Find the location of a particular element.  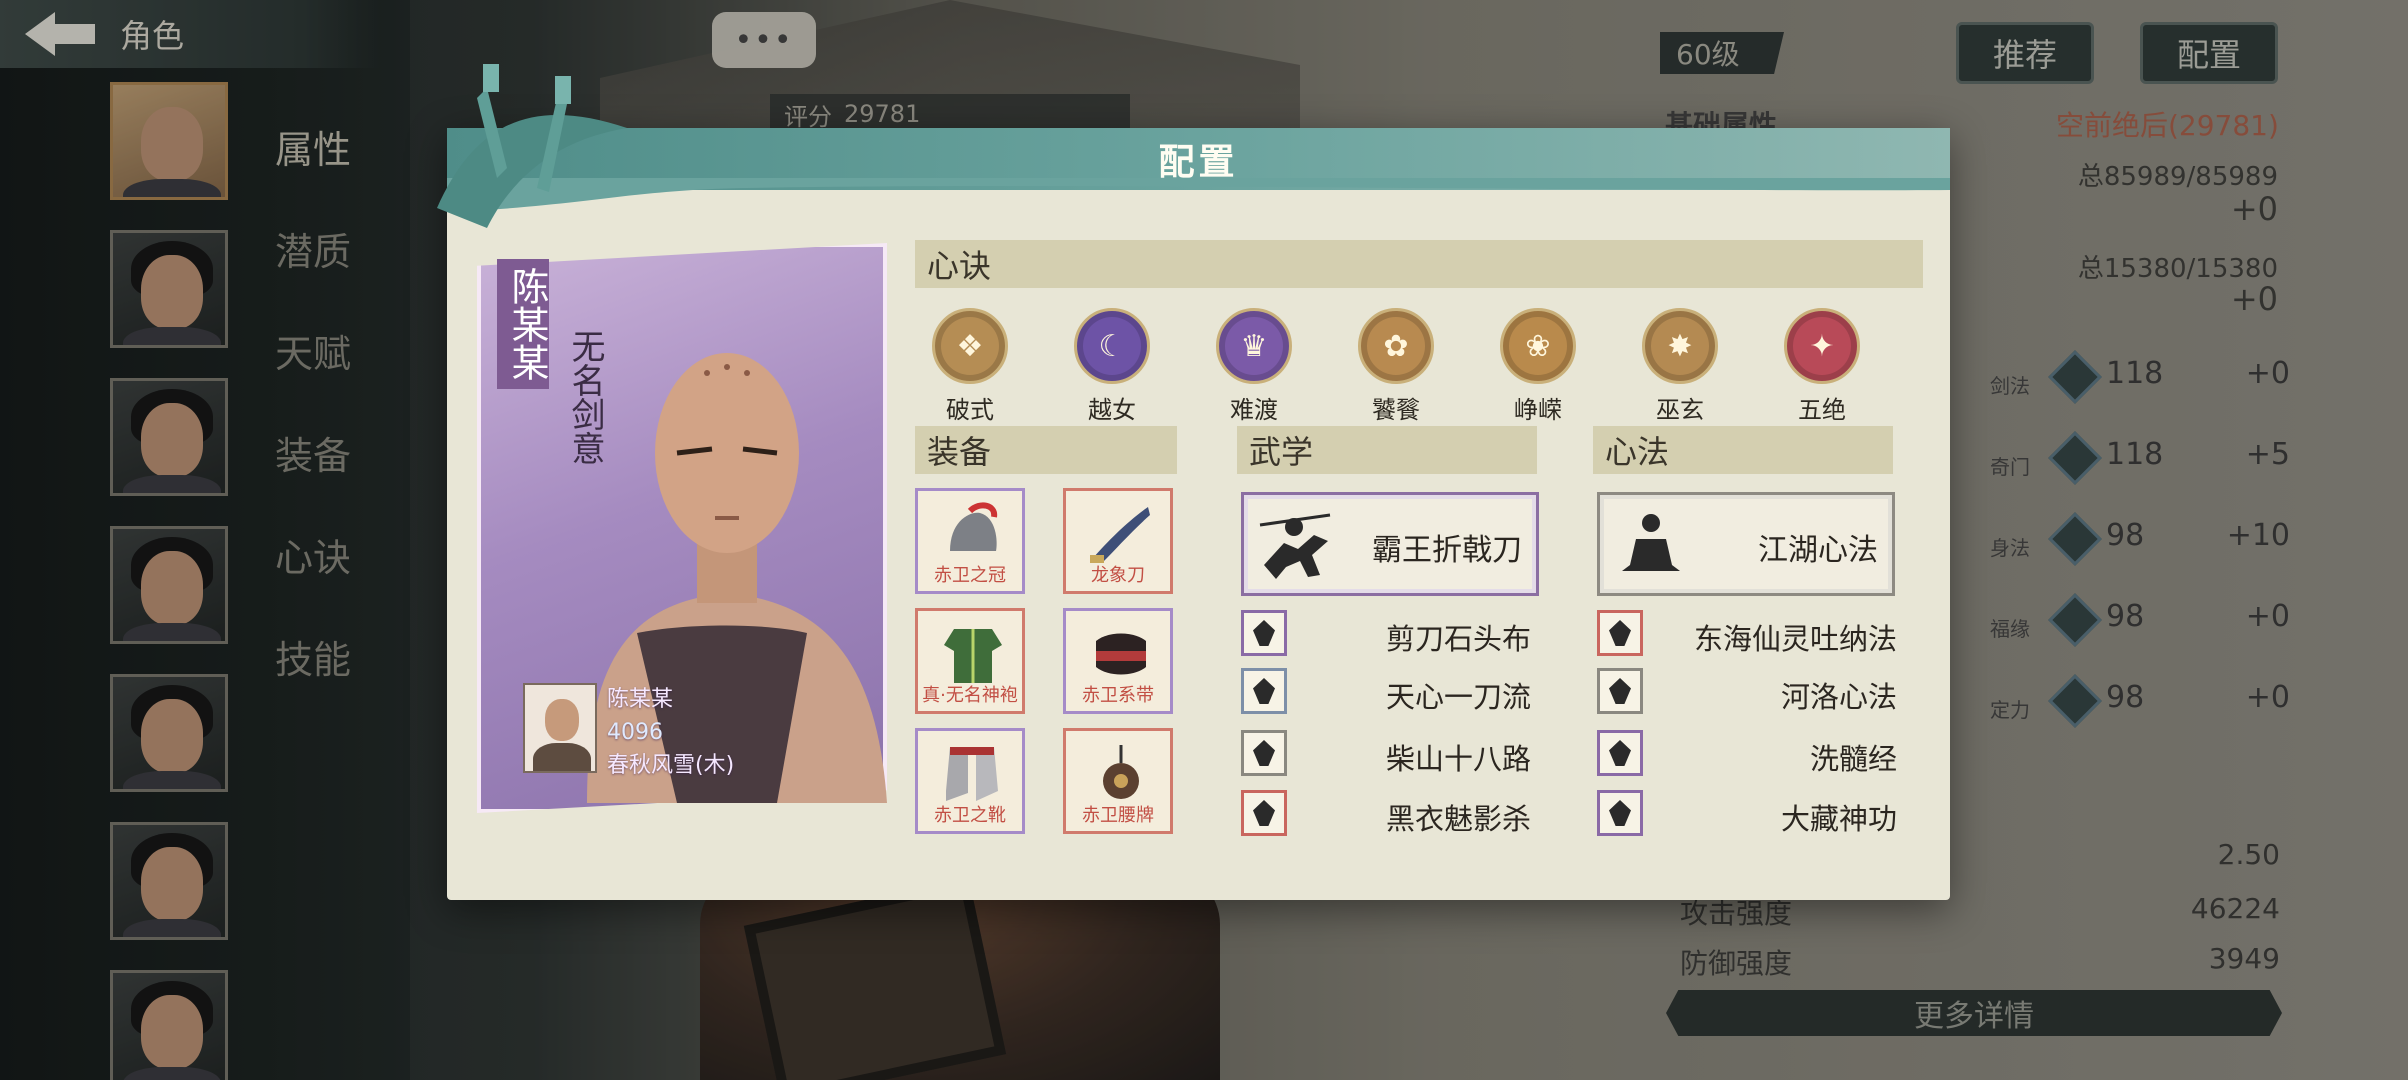

equipment-name: 赤卫腰牌 is located at coordinates (1118, 815).